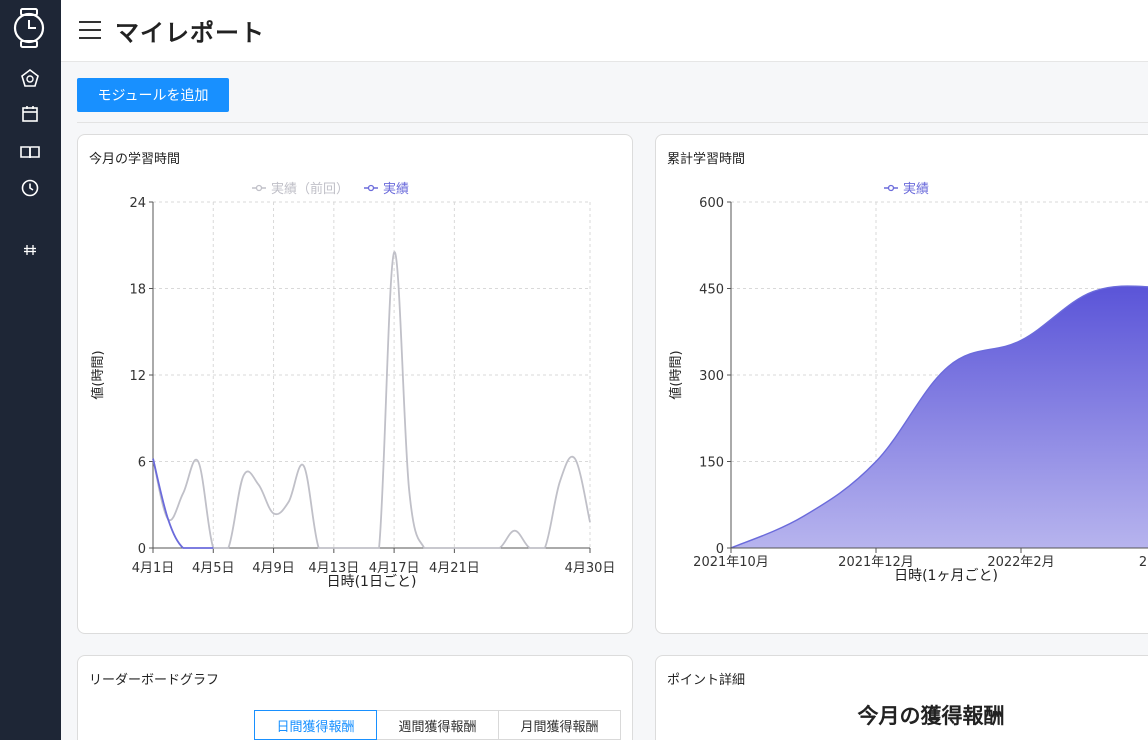 The image size is (1148, 740). Describe the element at coordinates (939, 417) in the screenshot. I see `series-area` at that location.